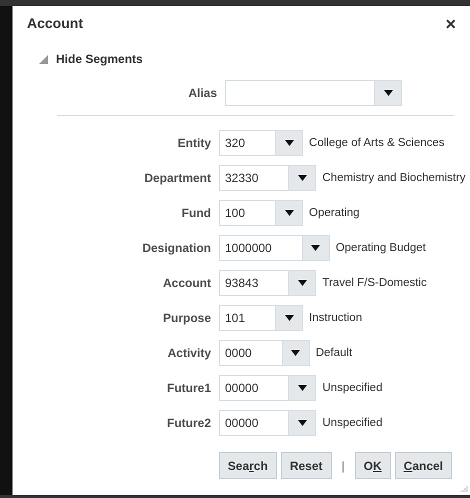  What do you see at coordinates (187, 283) in the screenshot?
I see `field-label: Account` at bounding box center [187, 283].